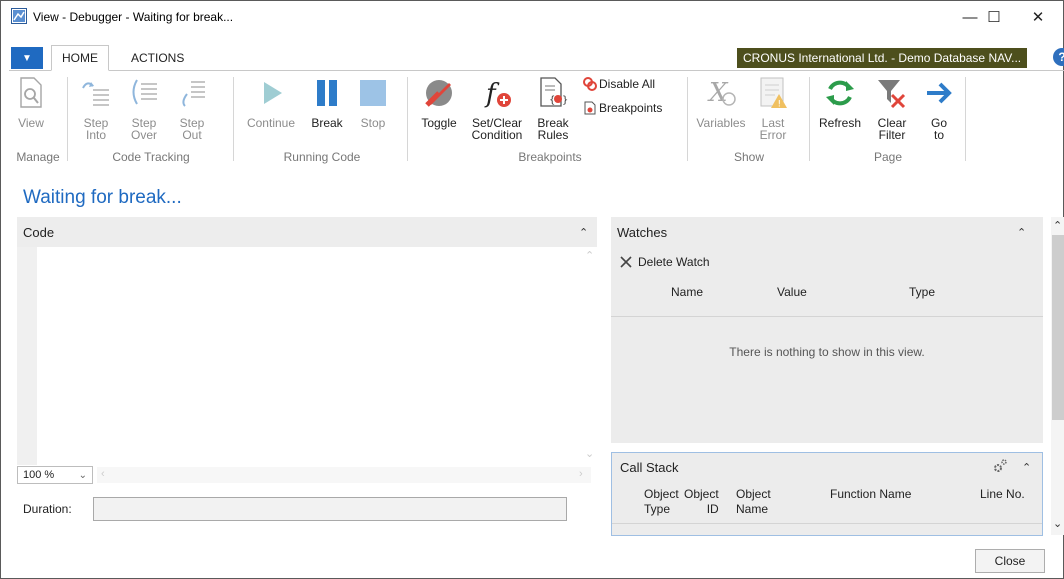 The height and width of the screenshot is (579, 1064). I want to click on toggle-button: Toggle, so click(439, 102).